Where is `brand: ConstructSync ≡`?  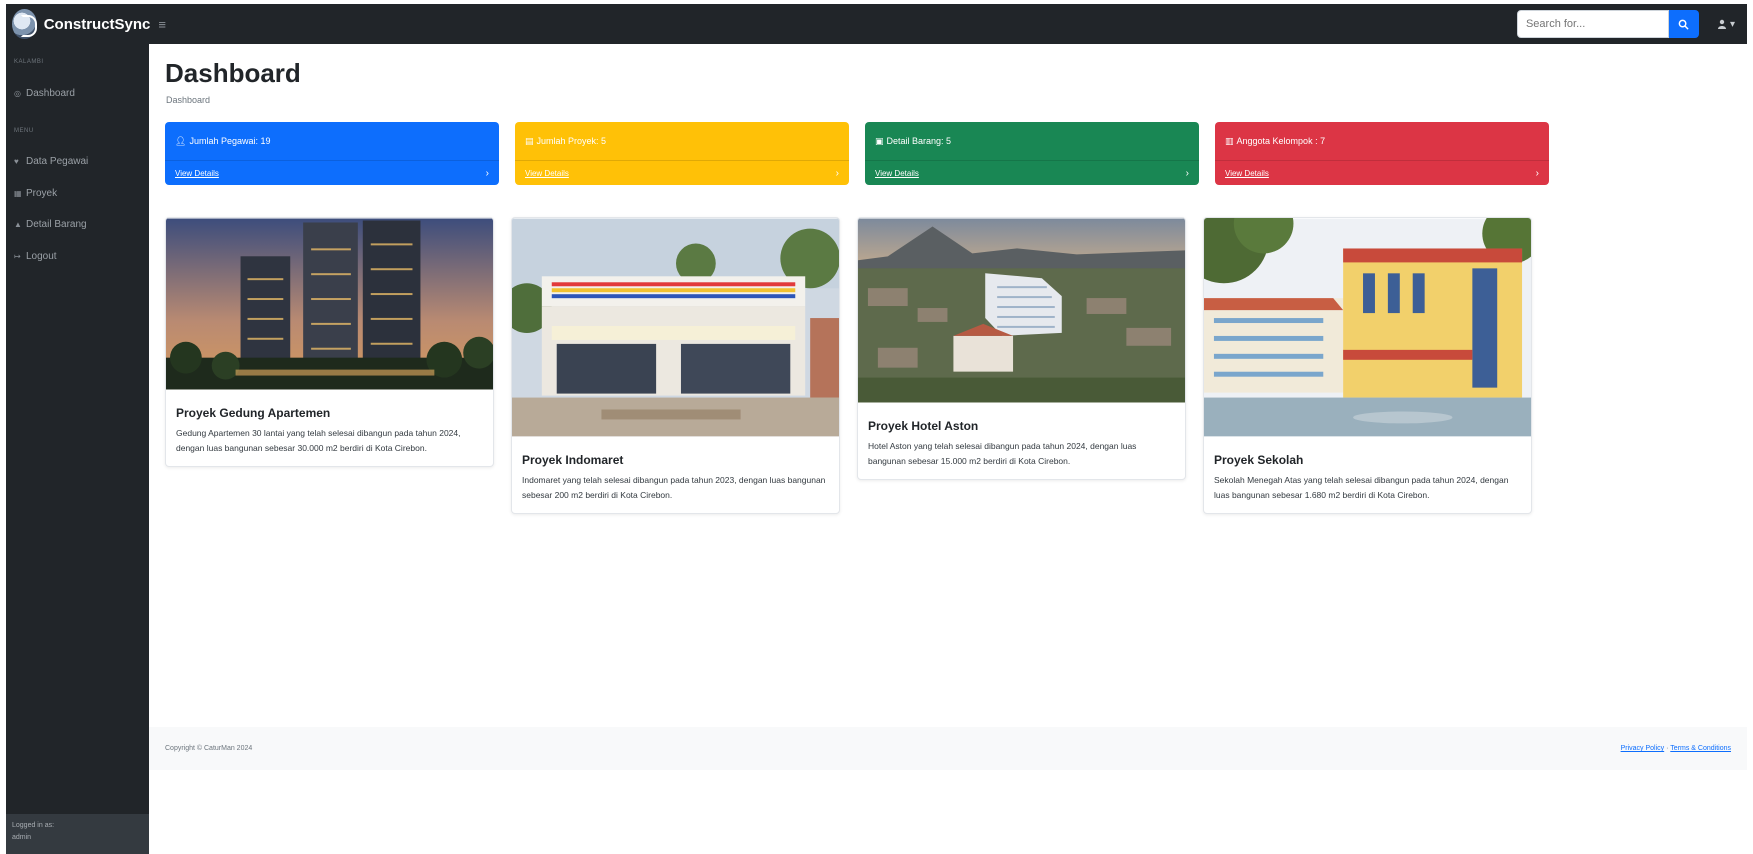
brand: ConstructSync ≡ is located at coordinates (86, 24).